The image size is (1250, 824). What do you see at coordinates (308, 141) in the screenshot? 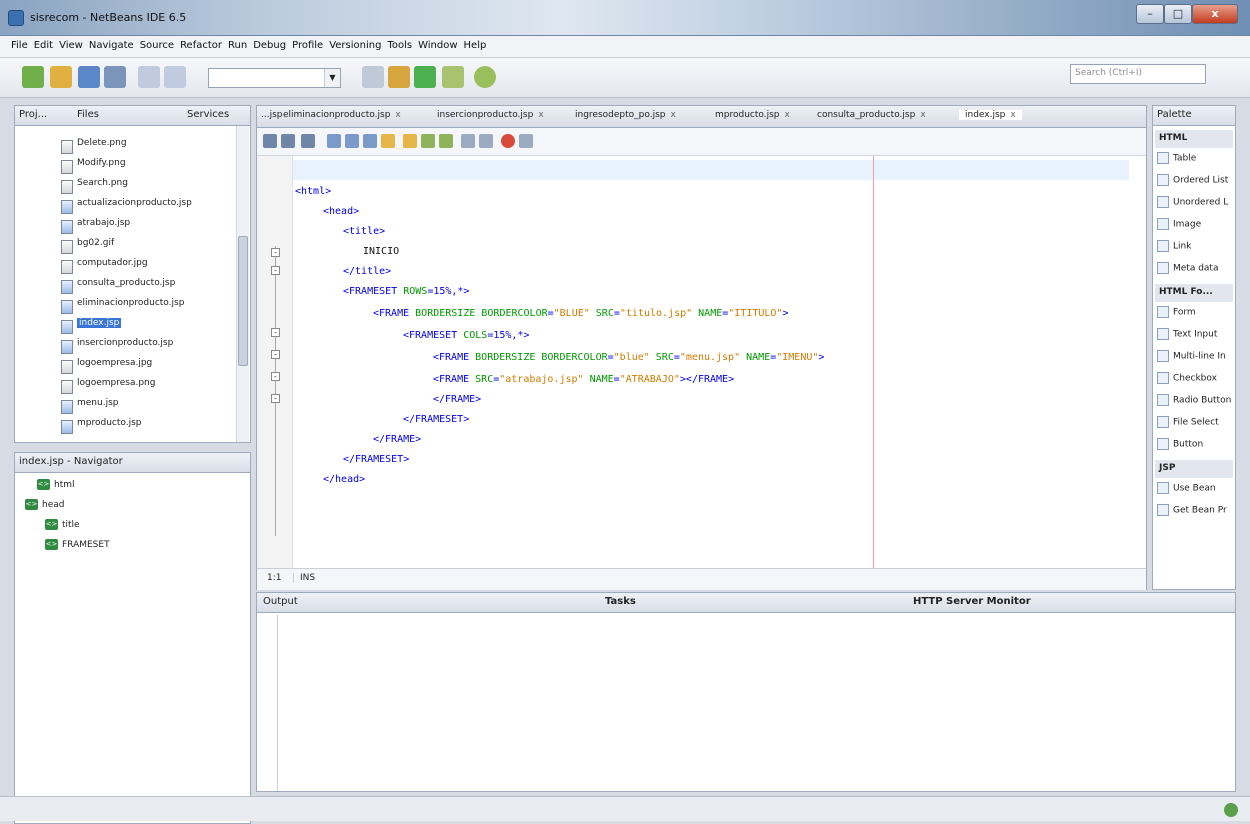
I see `forward-icon` at bounding box center [308, 141].